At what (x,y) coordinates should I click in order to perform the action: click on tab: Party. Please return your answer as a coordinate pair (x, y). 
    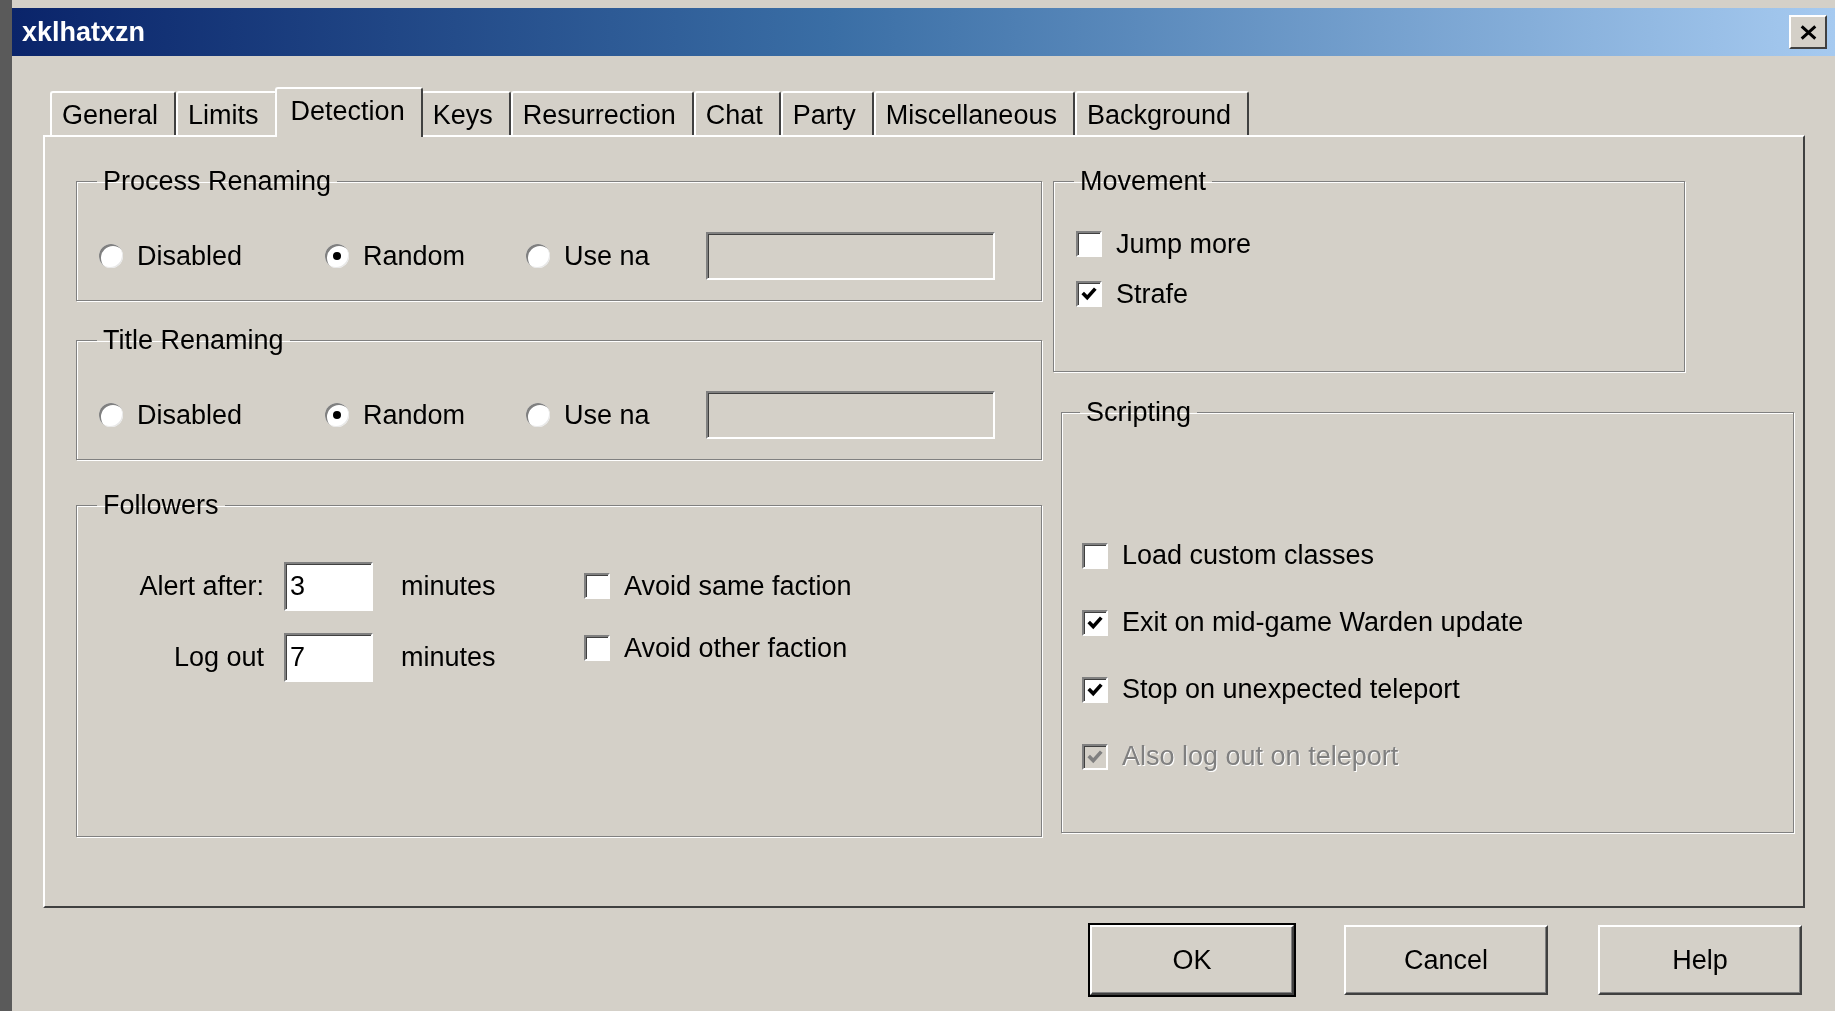
    Looking at the image, I should click on (827, 113).